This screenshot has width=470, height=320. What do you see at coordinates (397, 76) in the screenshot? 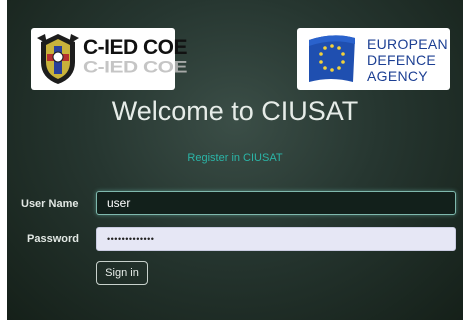
I see `eda-line-3: AGENCY` at bounding box center [397, 76].